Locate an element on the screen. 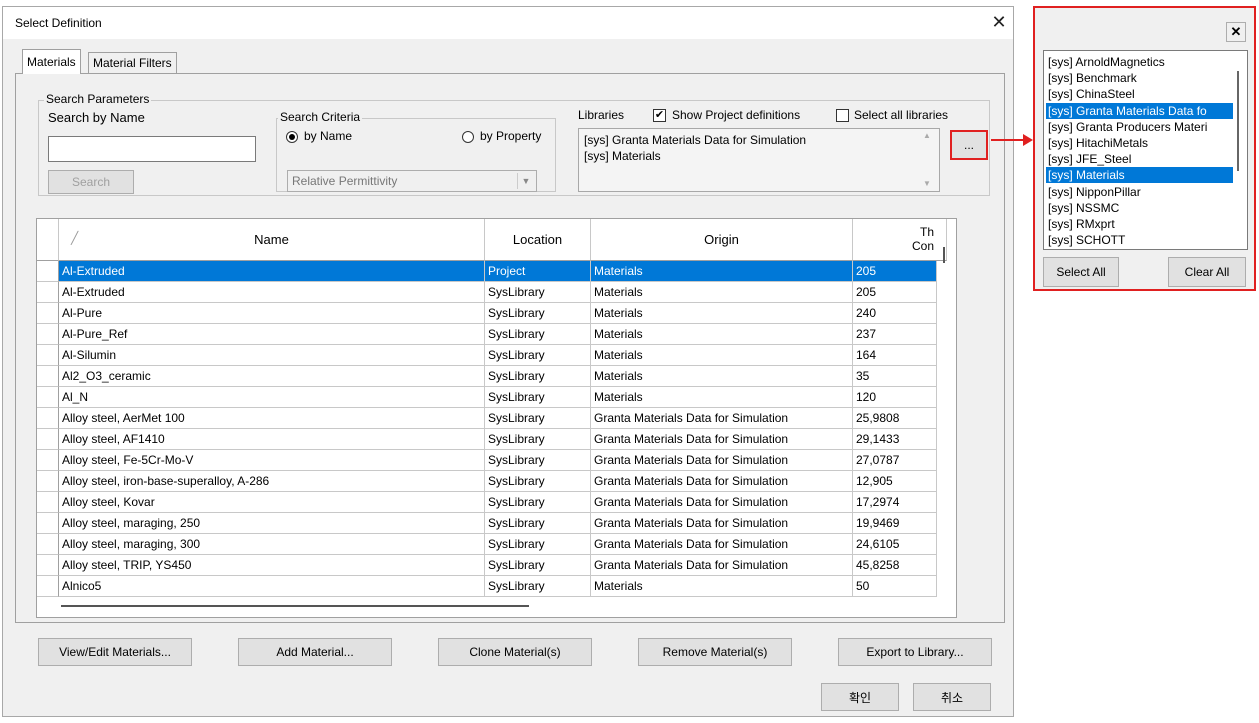 The image size is (1259, 723). cell-value: 45,8258 is located at coordinates (895, 565).